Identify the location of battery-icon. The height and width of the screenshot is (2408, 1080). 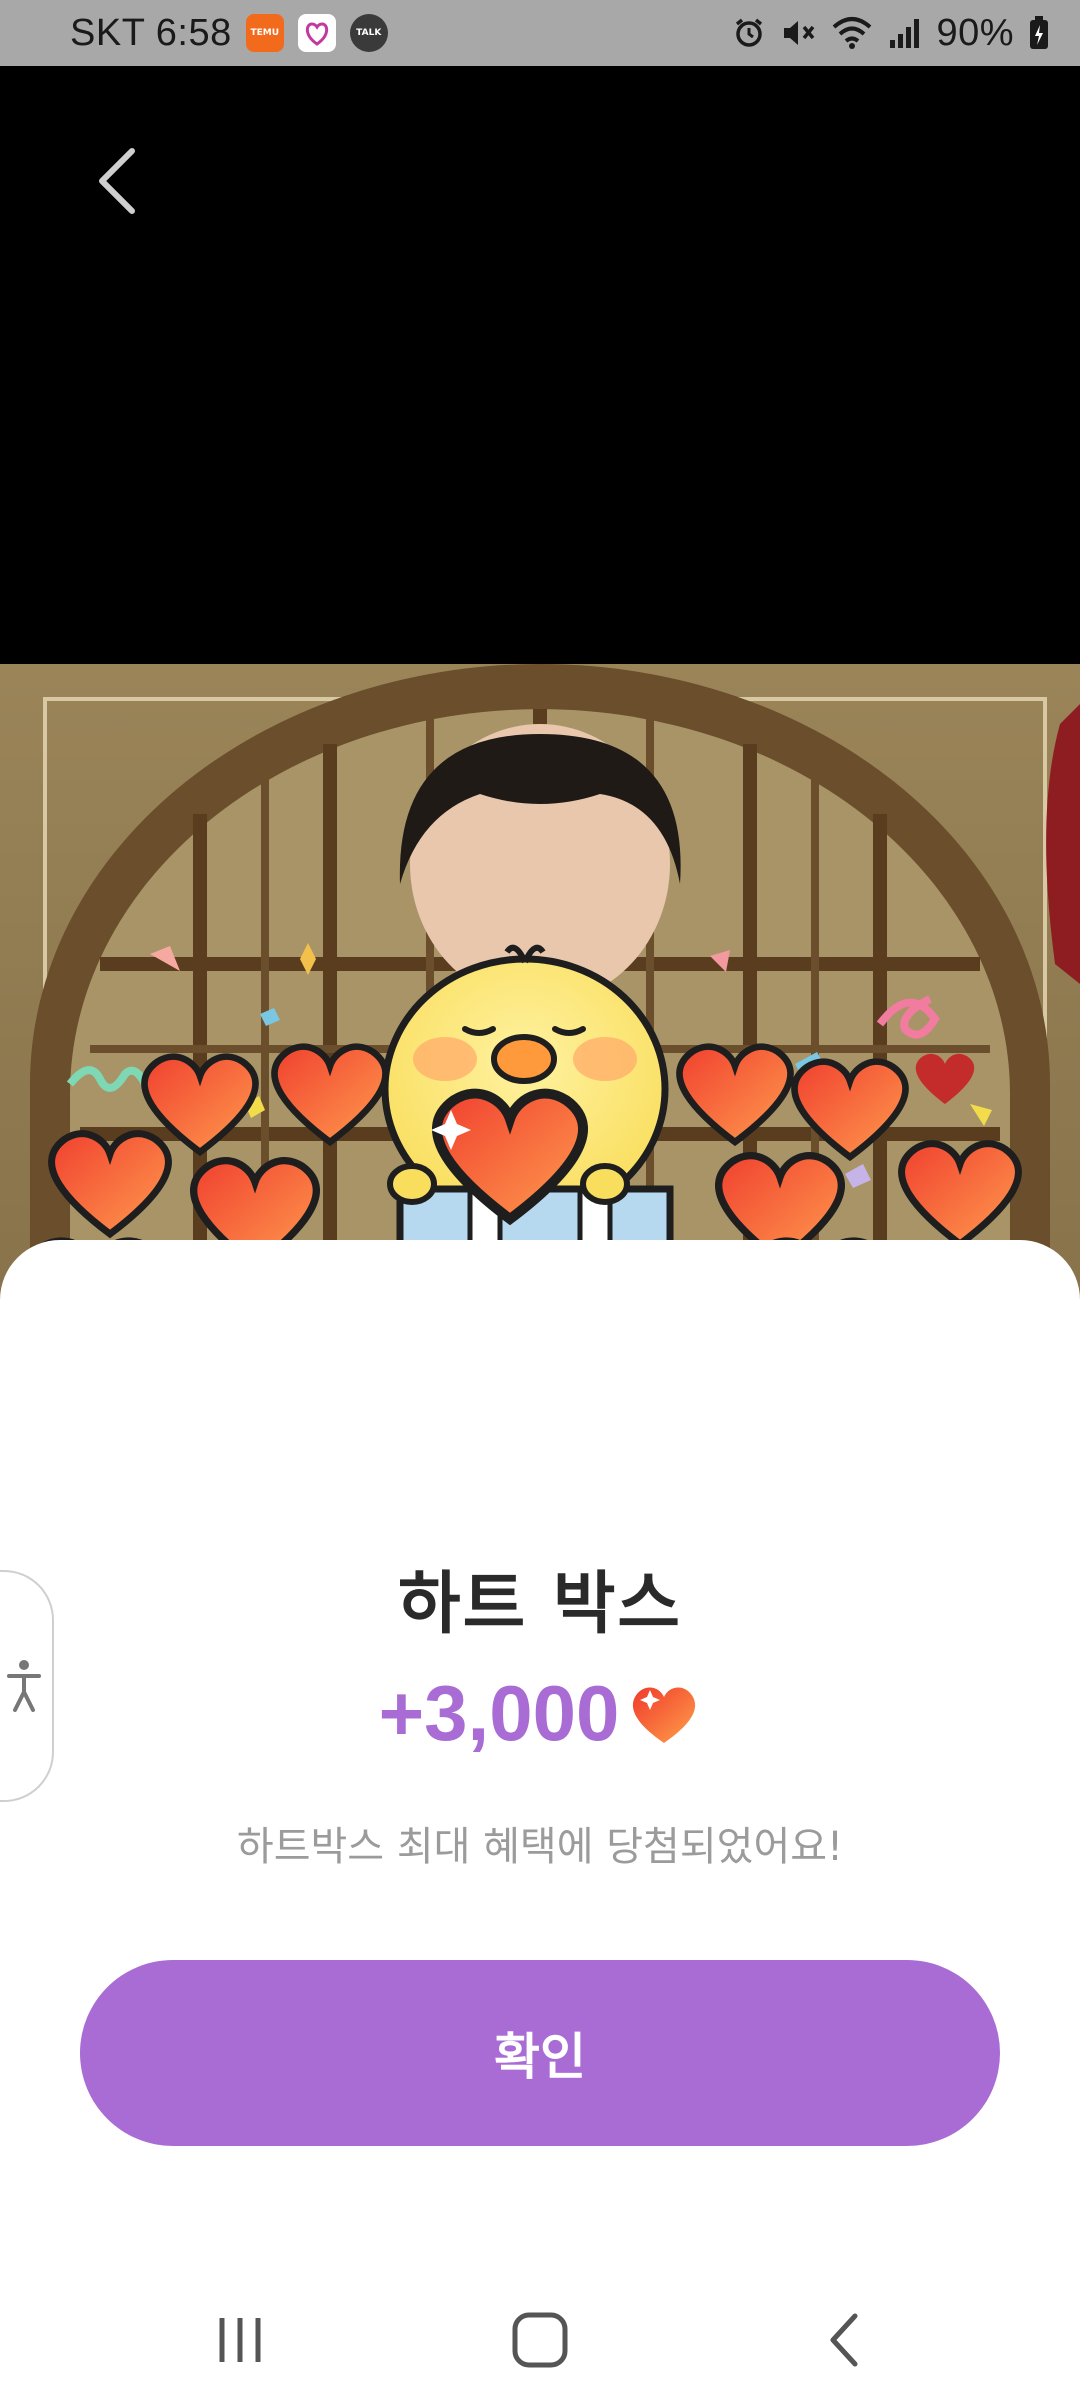
(1039, 32).